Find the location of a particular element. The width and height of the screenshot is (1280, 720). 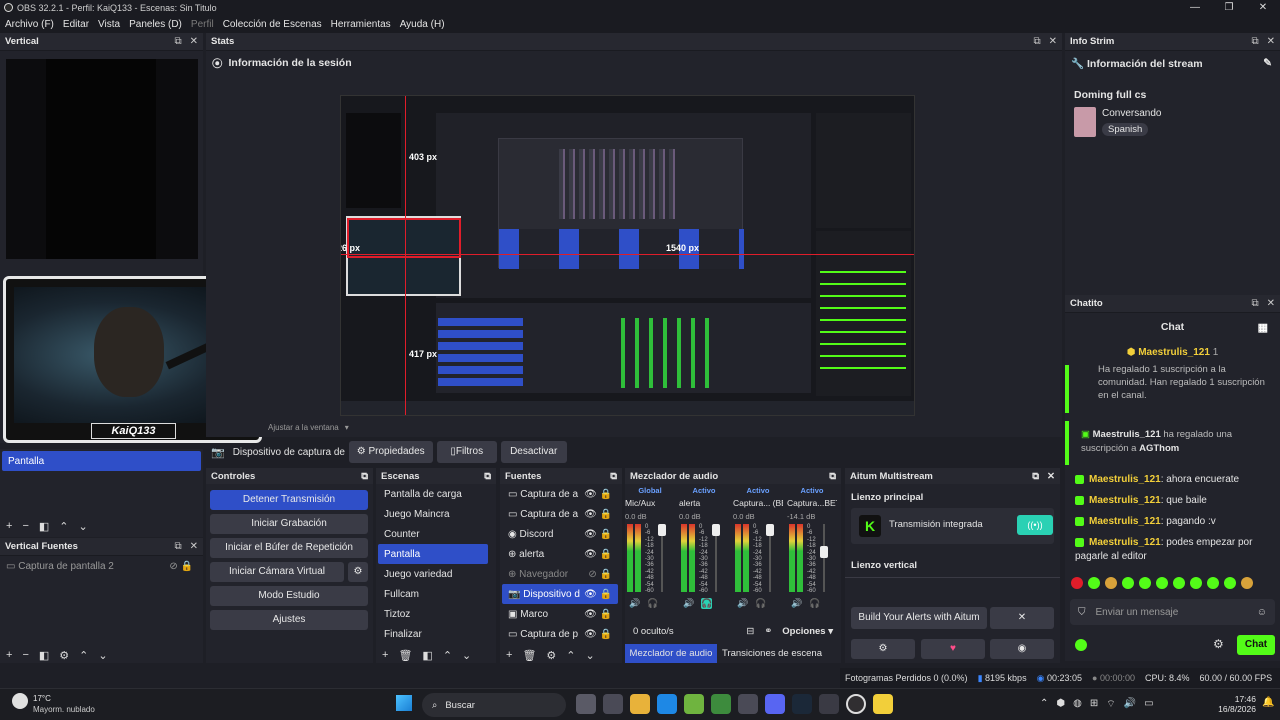

menu-help: Ayuda (H) is located at coordinates (422, 24).